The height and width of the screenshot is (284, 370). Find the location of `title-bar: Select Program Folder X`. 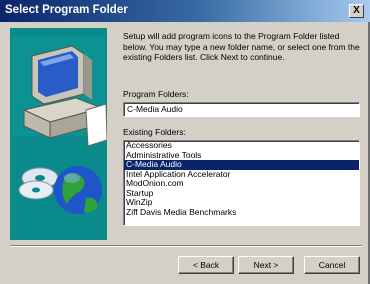

title-bar: Select Program Folder X is located at coordinates (185, 11).